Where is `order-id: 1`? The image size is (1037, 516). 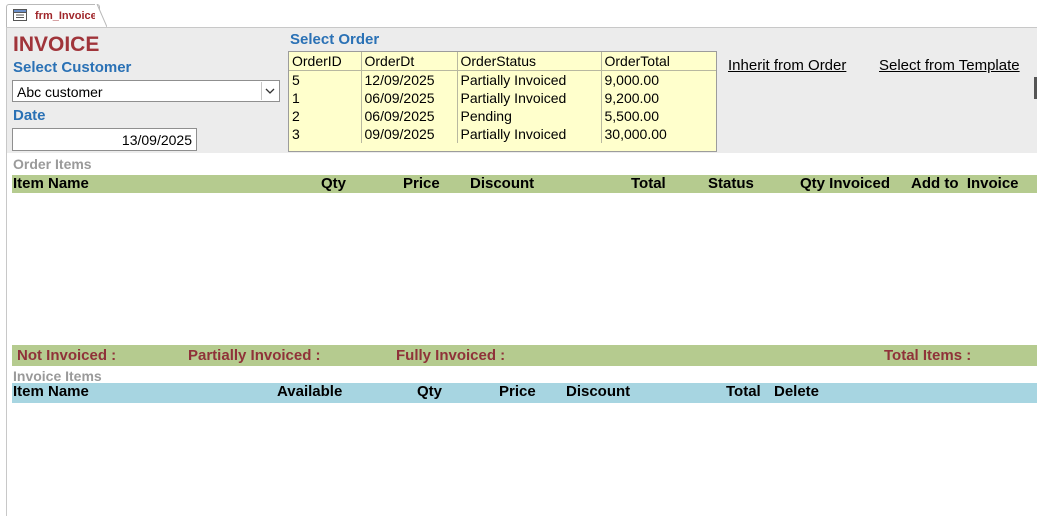 order-id: 1 is located at coordinates (325, 98).